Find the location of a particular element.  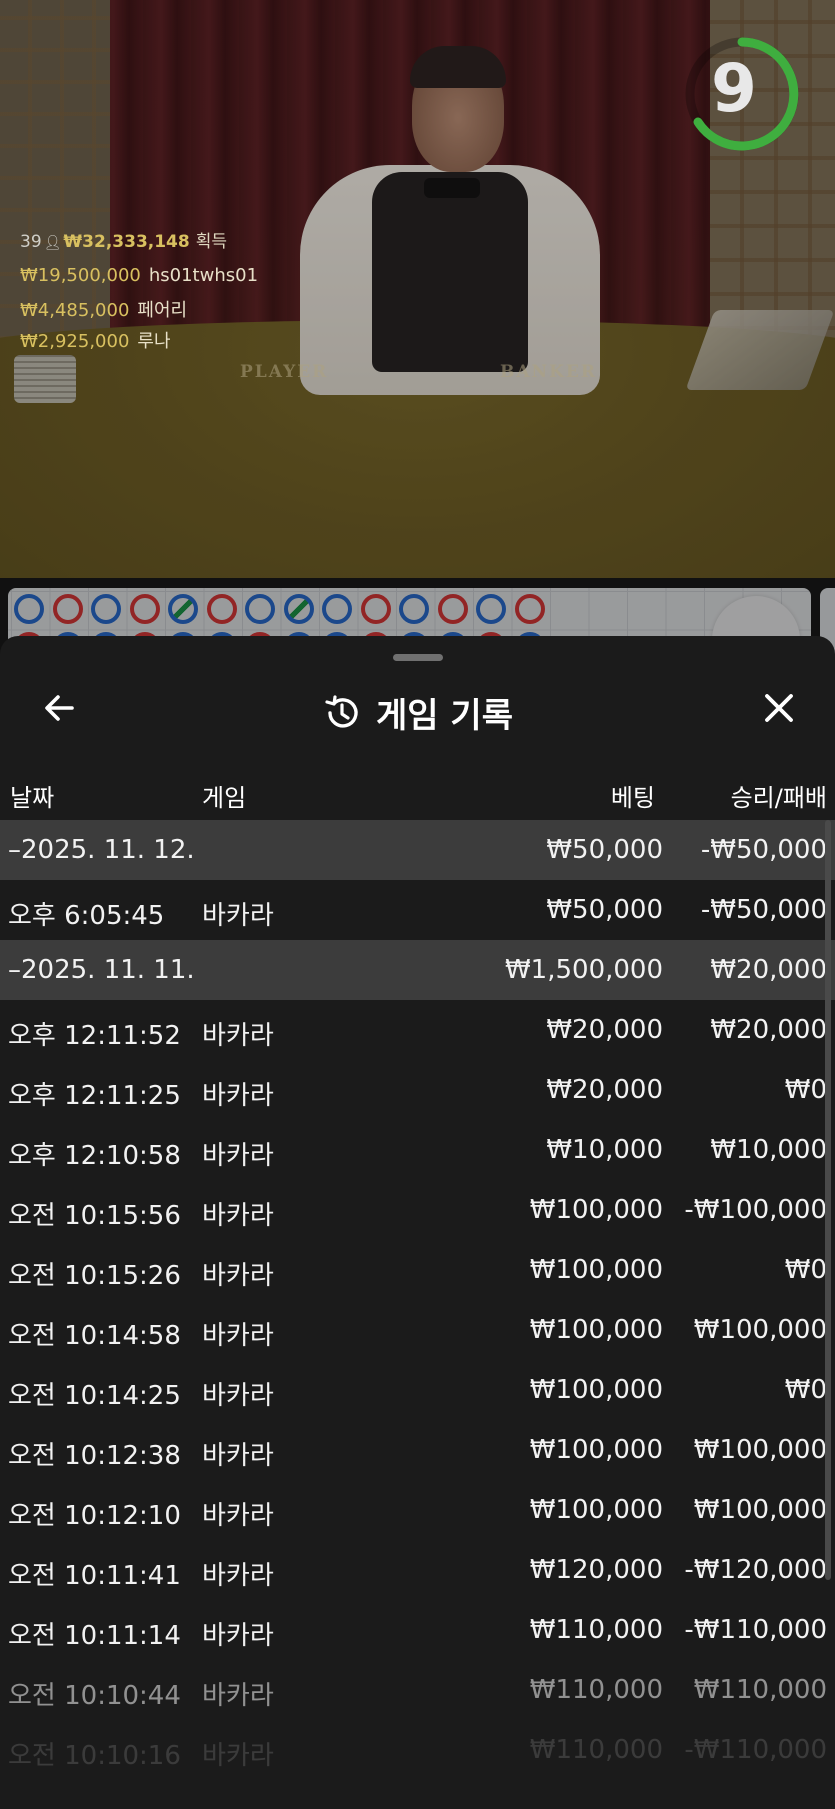

scrollbar is located at coordinates (828, 1200).